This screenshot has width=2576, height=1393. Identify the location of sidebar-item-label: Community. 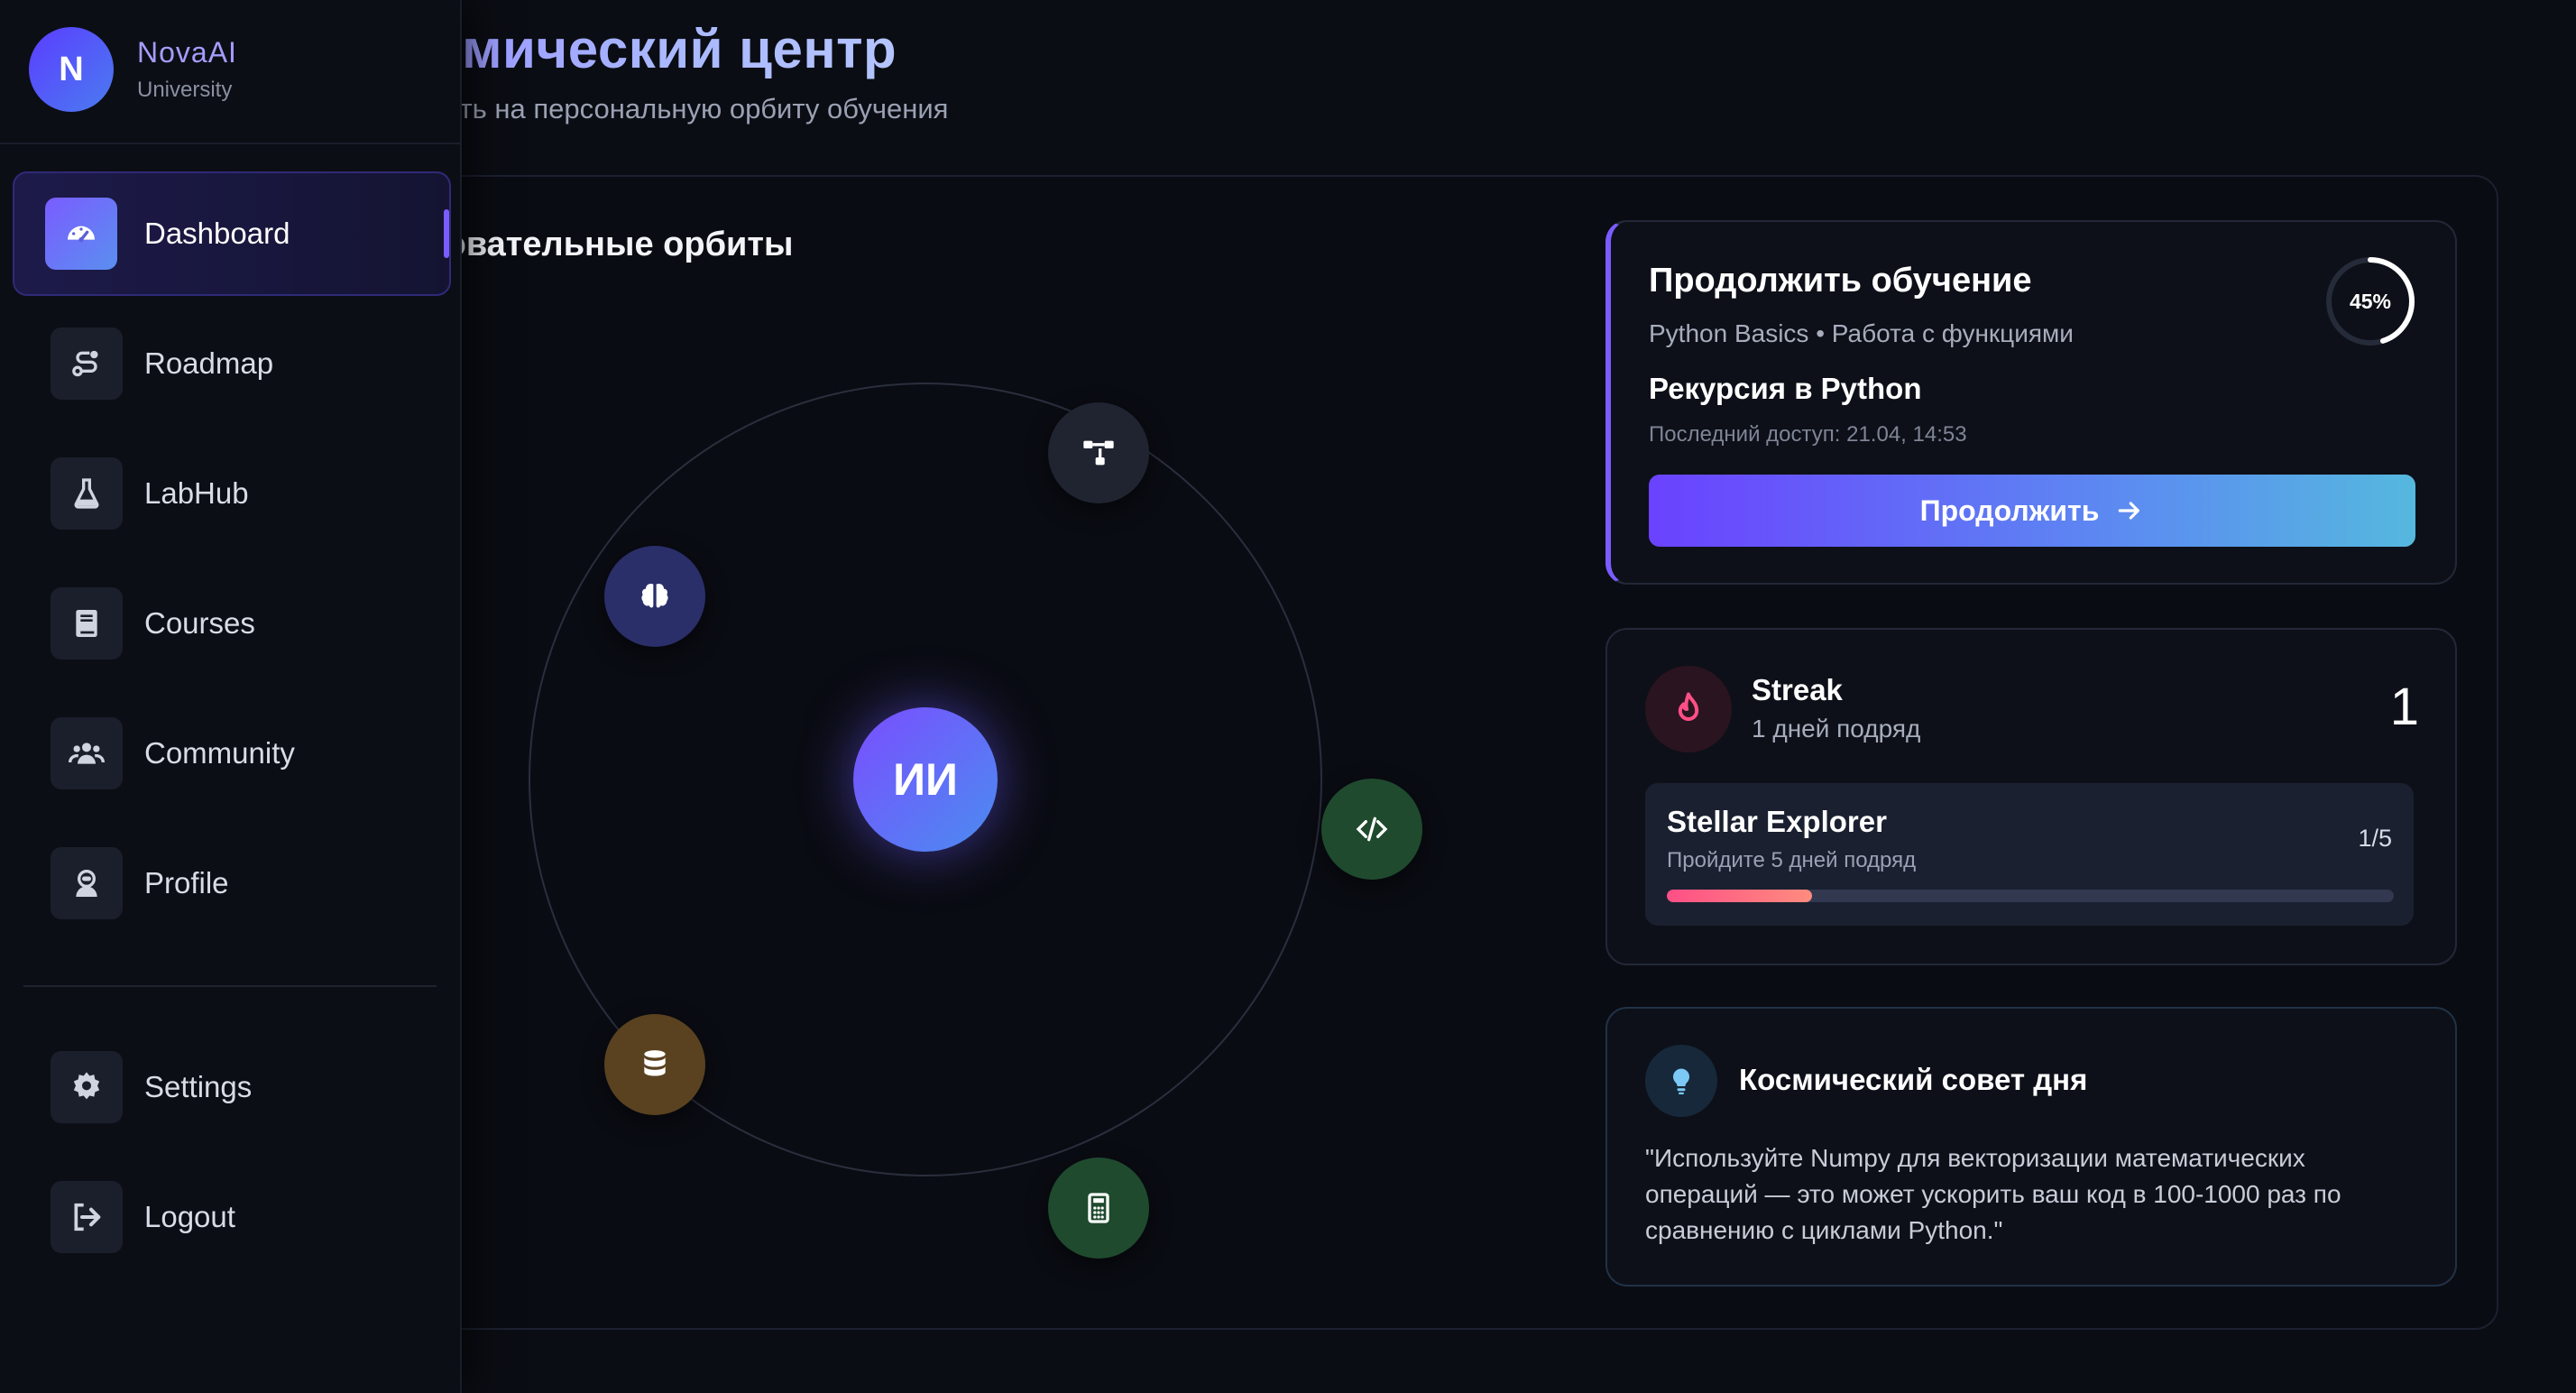
(220, 753).